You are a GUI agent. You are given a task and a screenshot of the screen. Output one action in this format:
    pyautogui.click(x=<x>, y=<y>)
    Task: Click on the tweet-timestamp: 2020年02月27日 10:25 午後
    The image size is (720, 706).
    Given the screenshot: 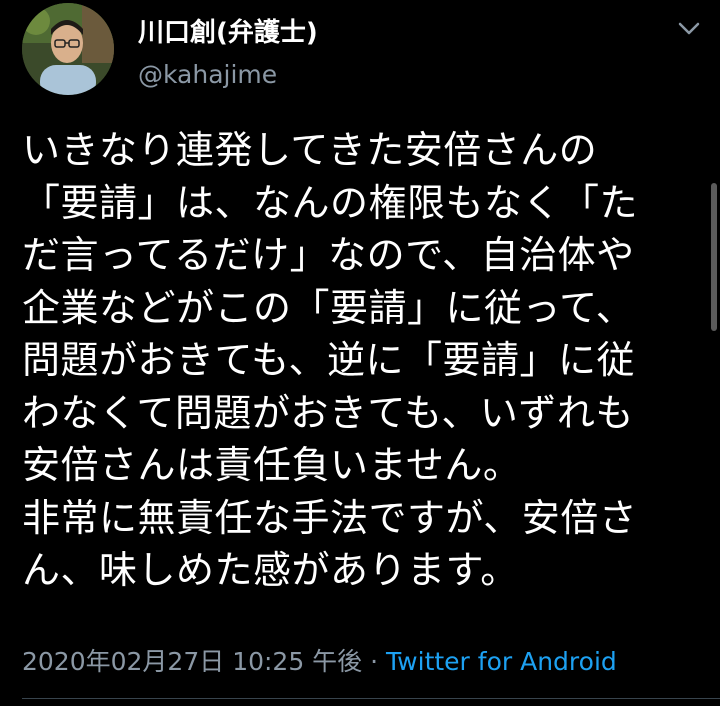 What is the action you would take?
    pyautogui.click(x=192, y=661)
    